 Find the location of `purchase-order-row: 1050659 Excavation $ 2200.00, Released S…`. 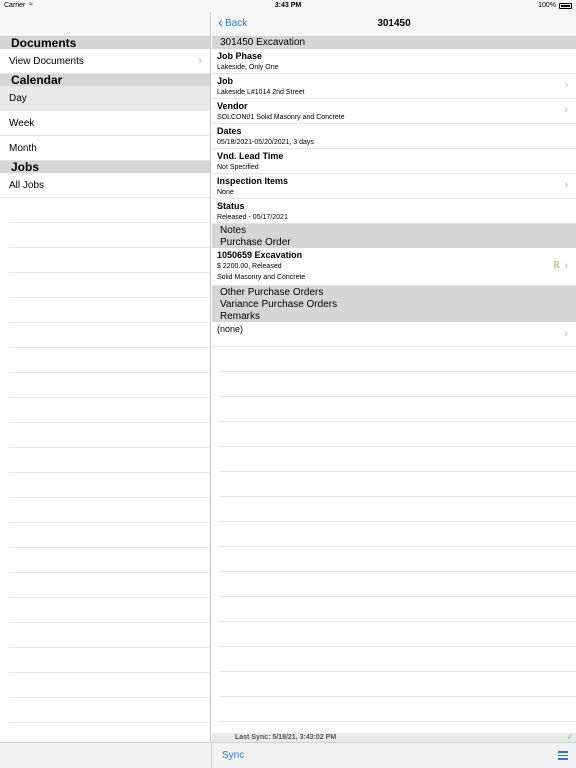

purchase-order-row: 1050659 Excavation $ 2200.00, Released S… is located at coordinates (394, 267).